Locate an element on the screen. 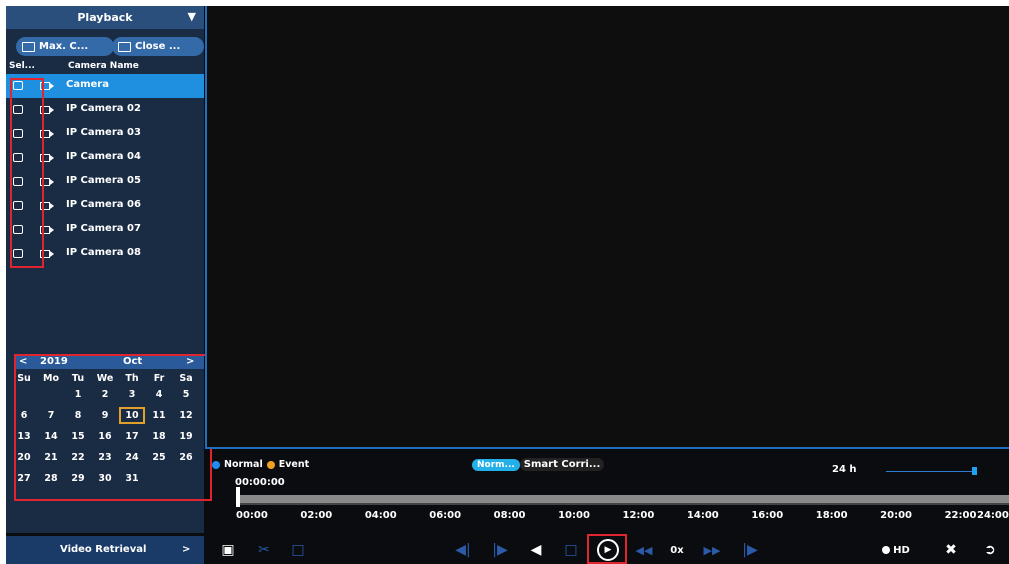  legend-event: Event is located at coordinates (294, 464).